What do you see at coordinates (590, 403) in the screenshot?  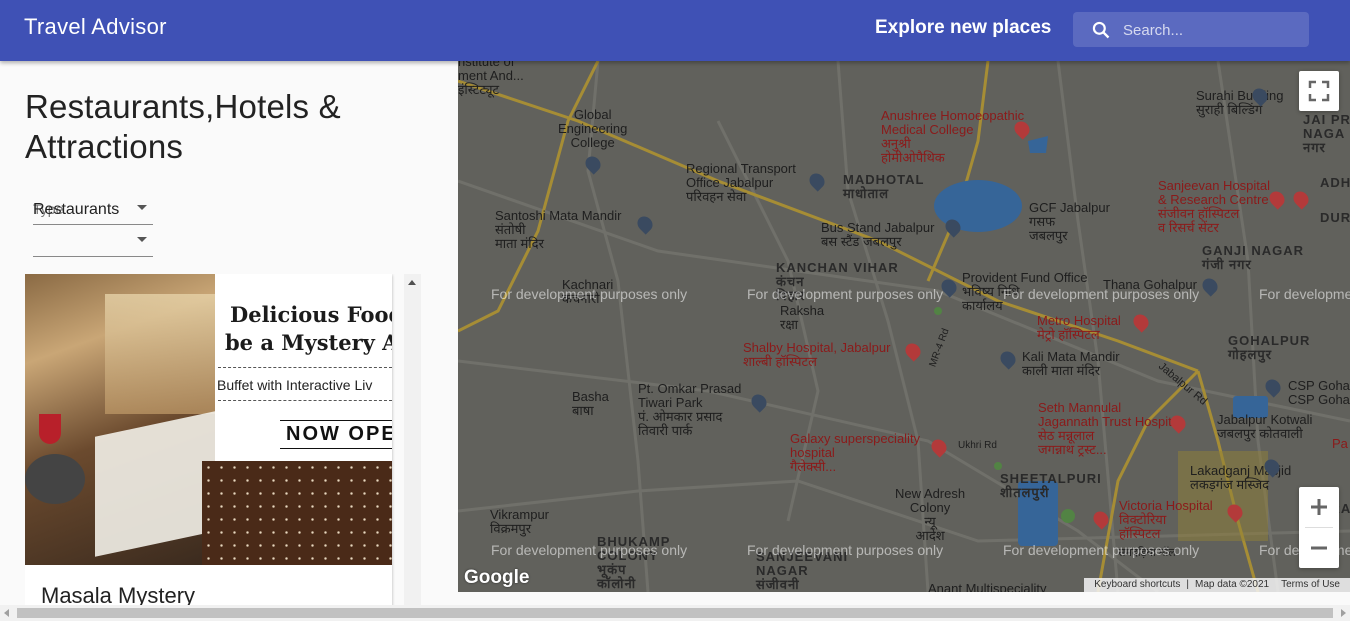 I see `map-label-basha: Basha बाषा` at bounding box center [590, 403].